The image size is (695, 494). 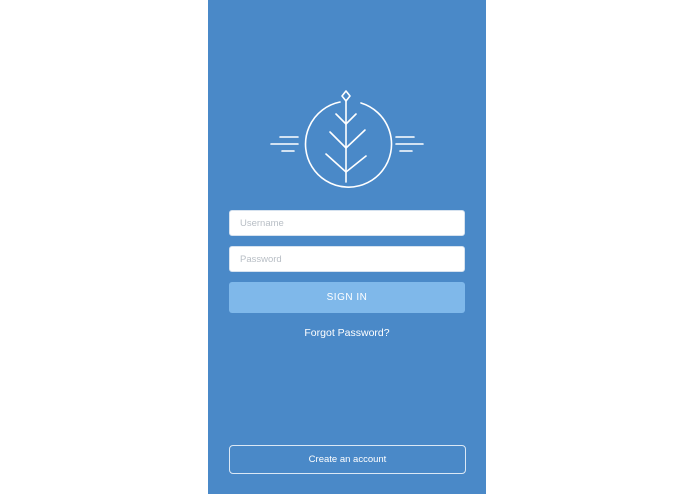 I want to click on password-input, so click(x=347, y=259).